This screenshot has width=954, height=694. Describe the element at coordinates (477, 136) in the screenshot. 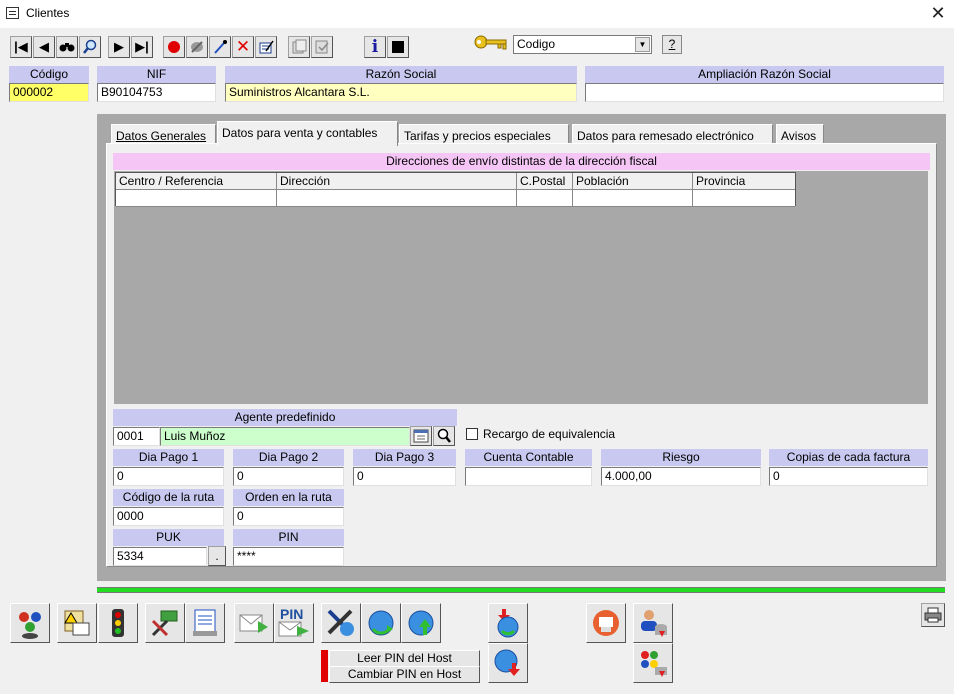

I see `tab-label: Tarifas y precios especiales` at that location.